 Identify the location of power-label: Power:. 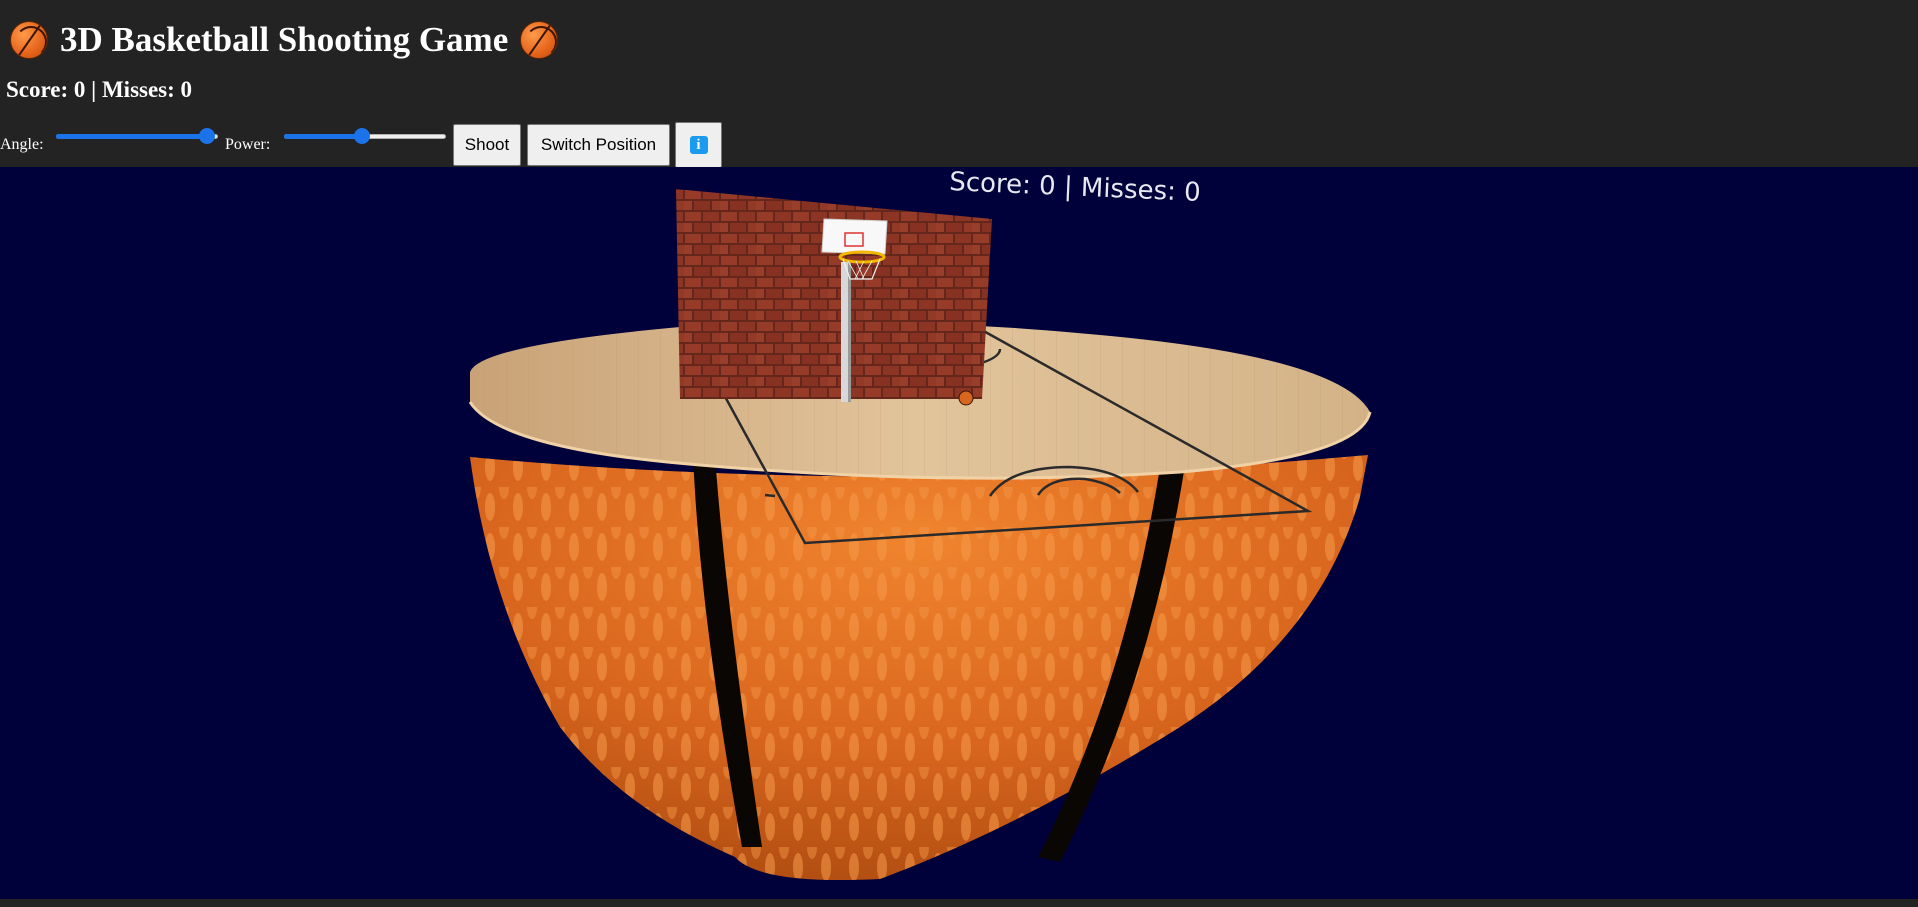
(248, 144).